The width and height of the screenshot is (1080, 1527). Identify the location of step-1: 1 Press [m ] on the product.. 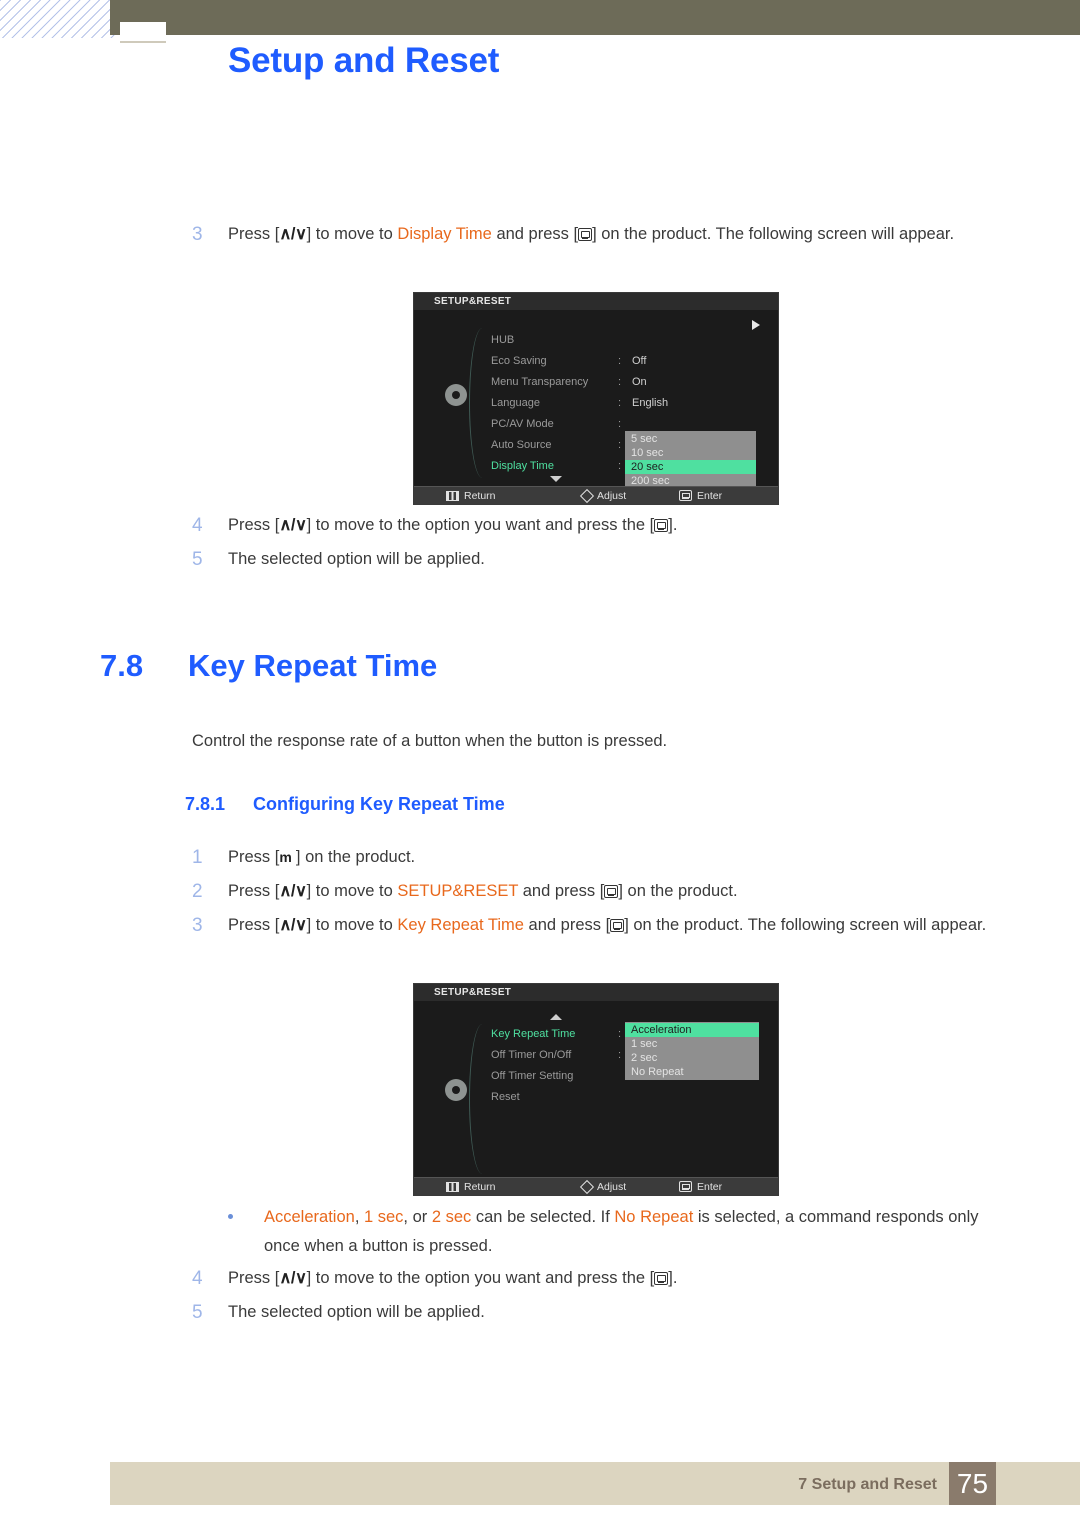
(602, 857).